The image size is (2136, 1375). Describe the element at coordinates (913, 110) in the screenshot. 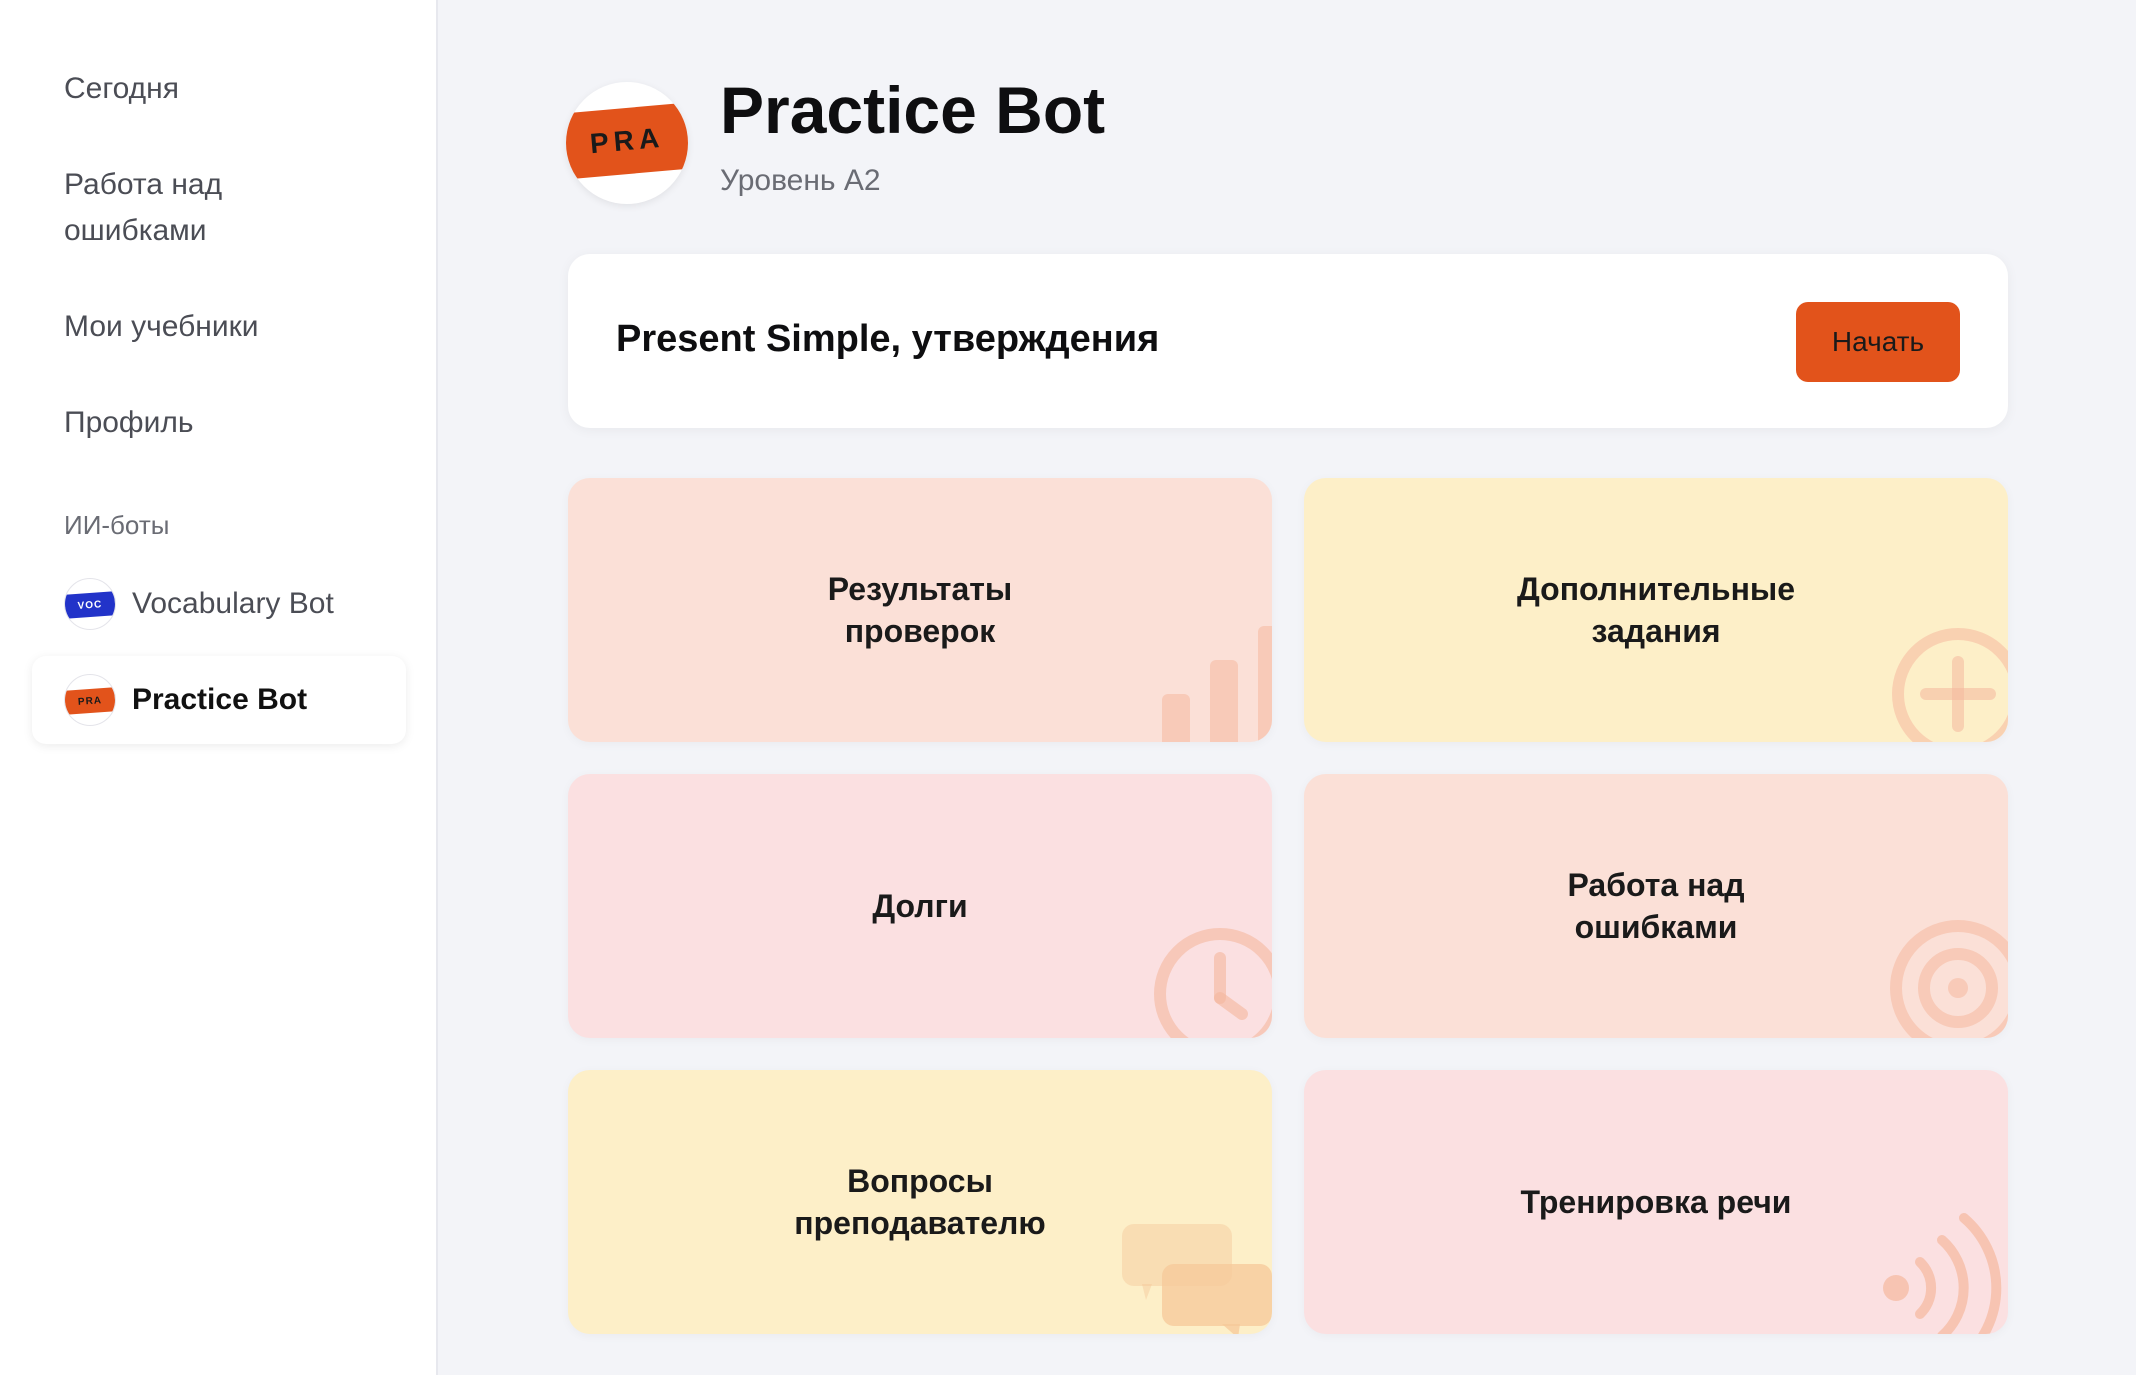

I see `page-title: Practice Bot` at that location.